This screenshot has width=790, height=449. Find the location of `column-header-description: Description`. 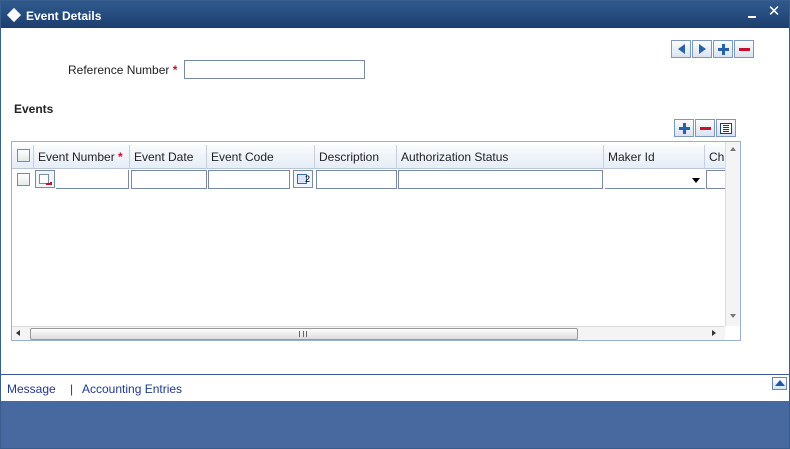

column-header-description: Description is located at coordinates (356, 157).